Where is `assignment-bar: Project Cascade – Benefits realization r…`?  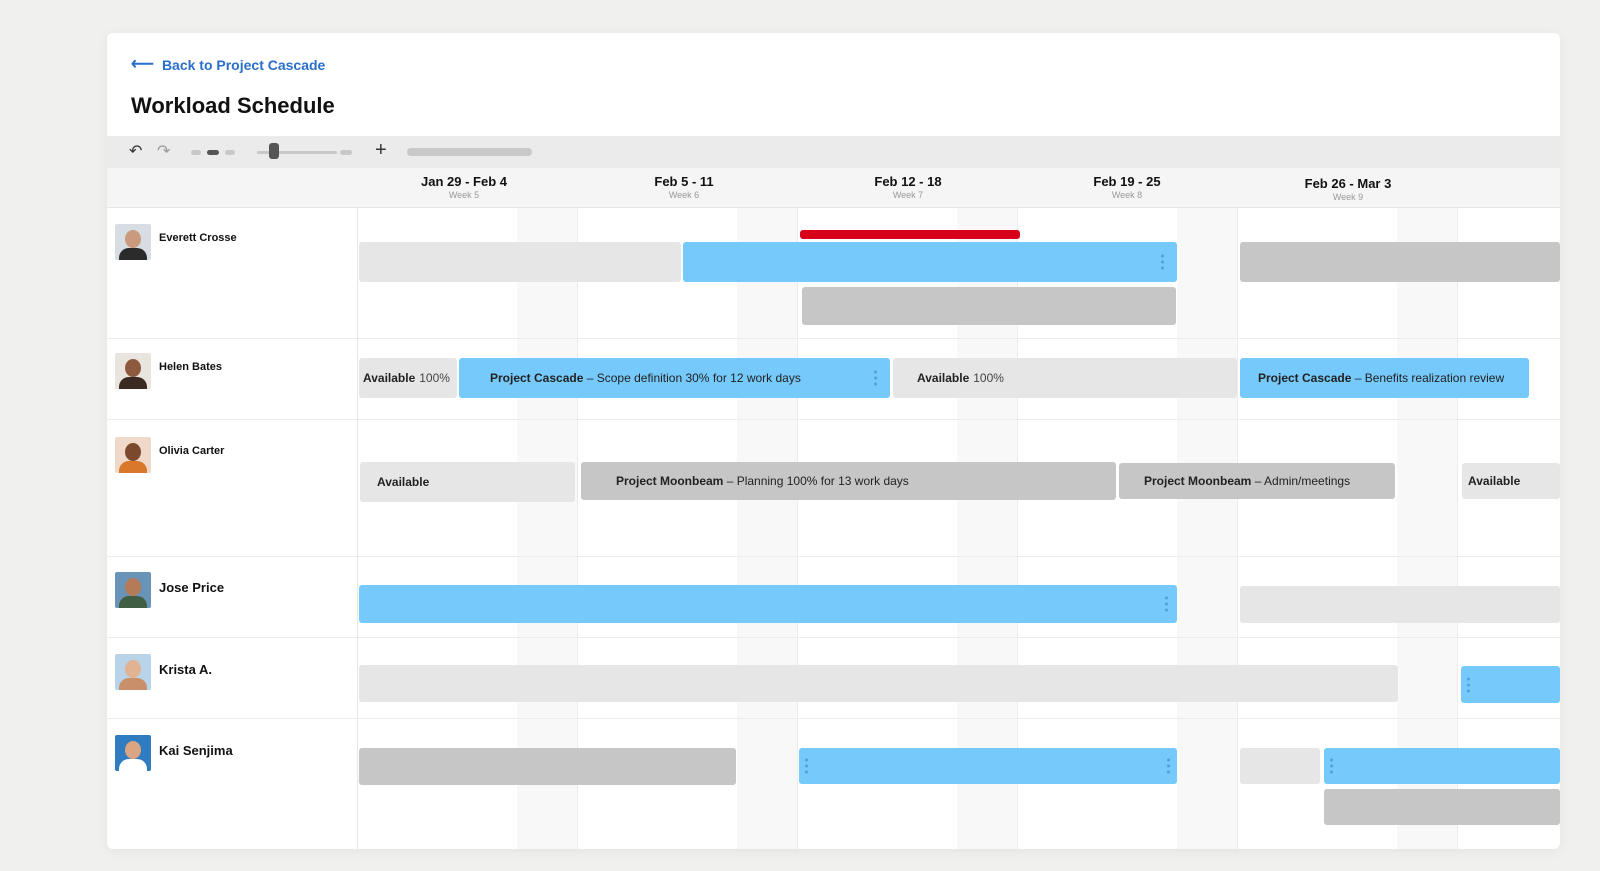 assignment-bar: Project Cascade – Benefits realization r… is located at coordinates (1384, 378).